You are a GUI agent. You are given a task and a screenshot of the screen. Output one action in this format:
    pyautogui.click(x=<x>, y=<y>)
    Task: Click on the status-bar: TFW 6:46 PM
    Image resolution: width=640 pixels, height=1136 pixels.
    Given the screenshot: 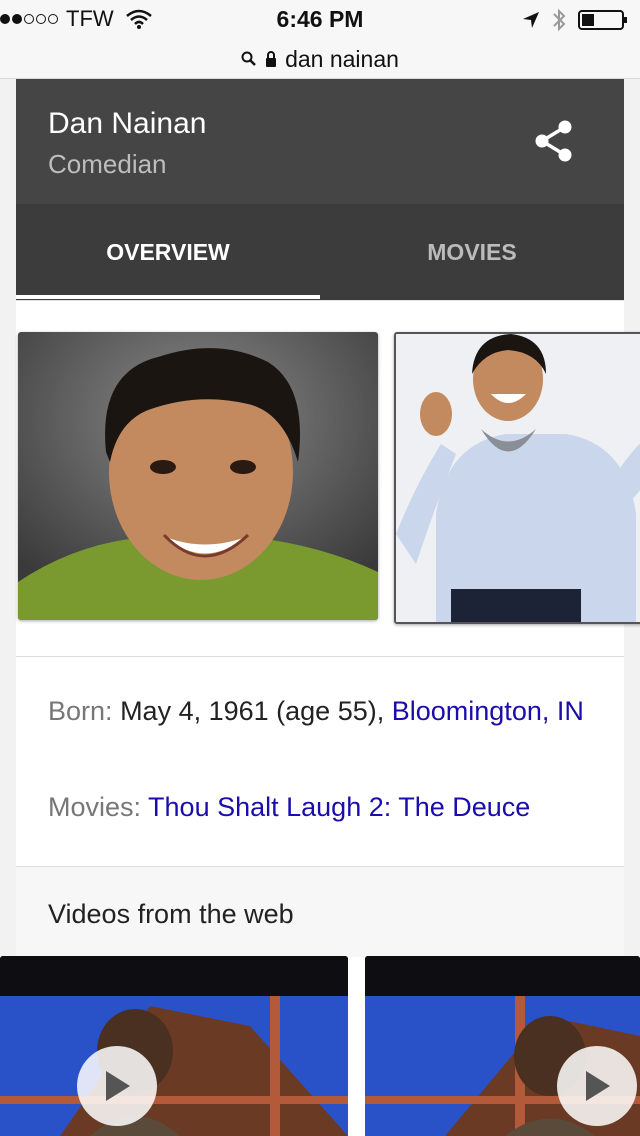 What is the action you would take?
    pyautogui.click(x=320, y=20)
    